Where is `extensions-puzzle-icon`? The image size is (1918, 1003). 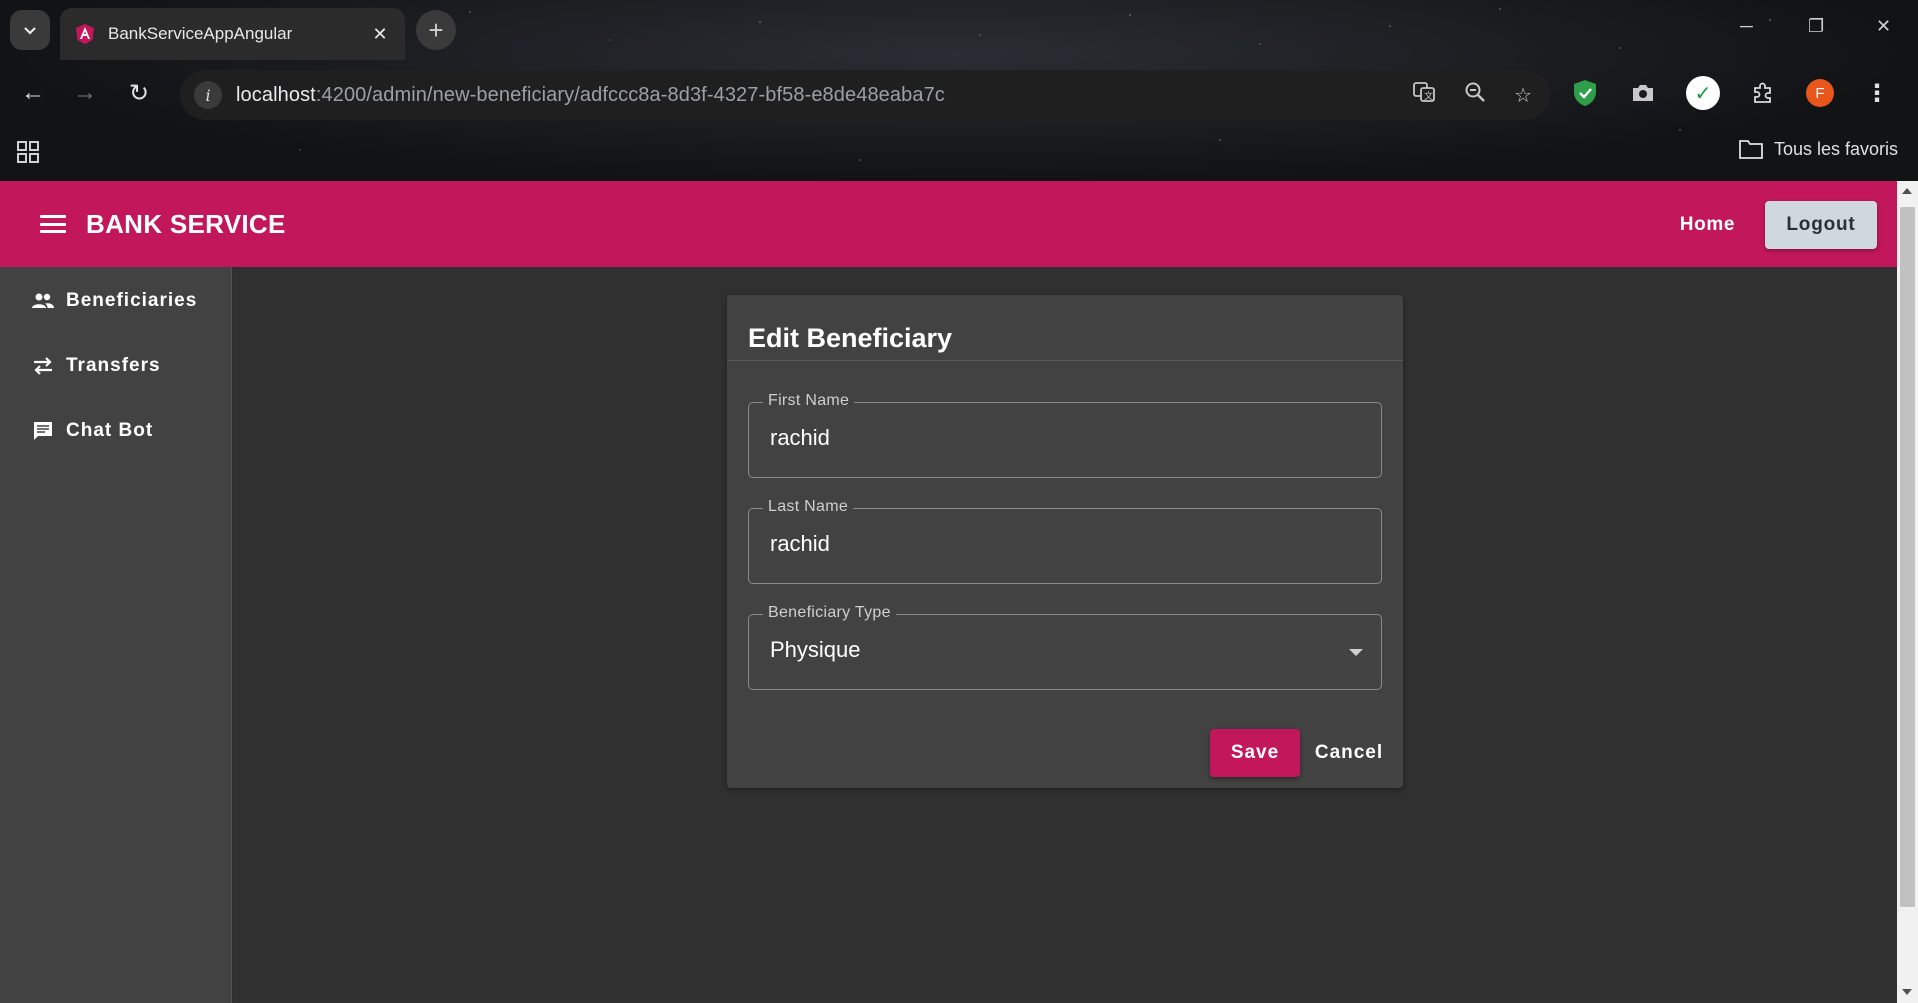
extensions-puzzle-icon is located at coordinates (1763, 93).